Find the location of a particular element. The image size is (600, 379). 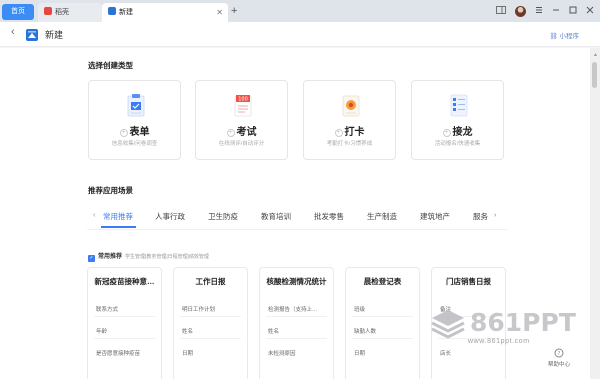

card-exam: 100 + 考试 在线测评/自动评分 is located at coordinates (241, 120).